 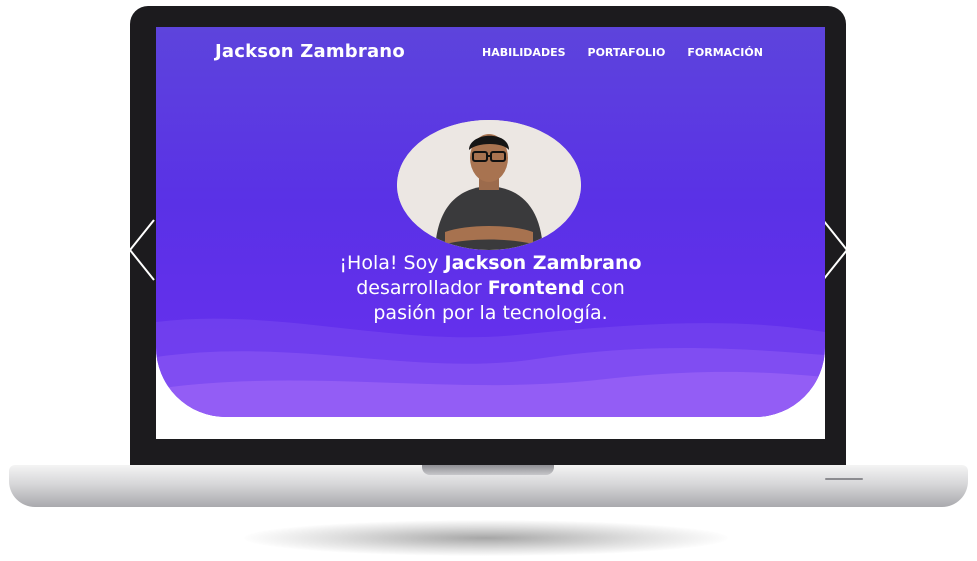 I want to click on chevron-left-icon, so click(x=142, y=250).